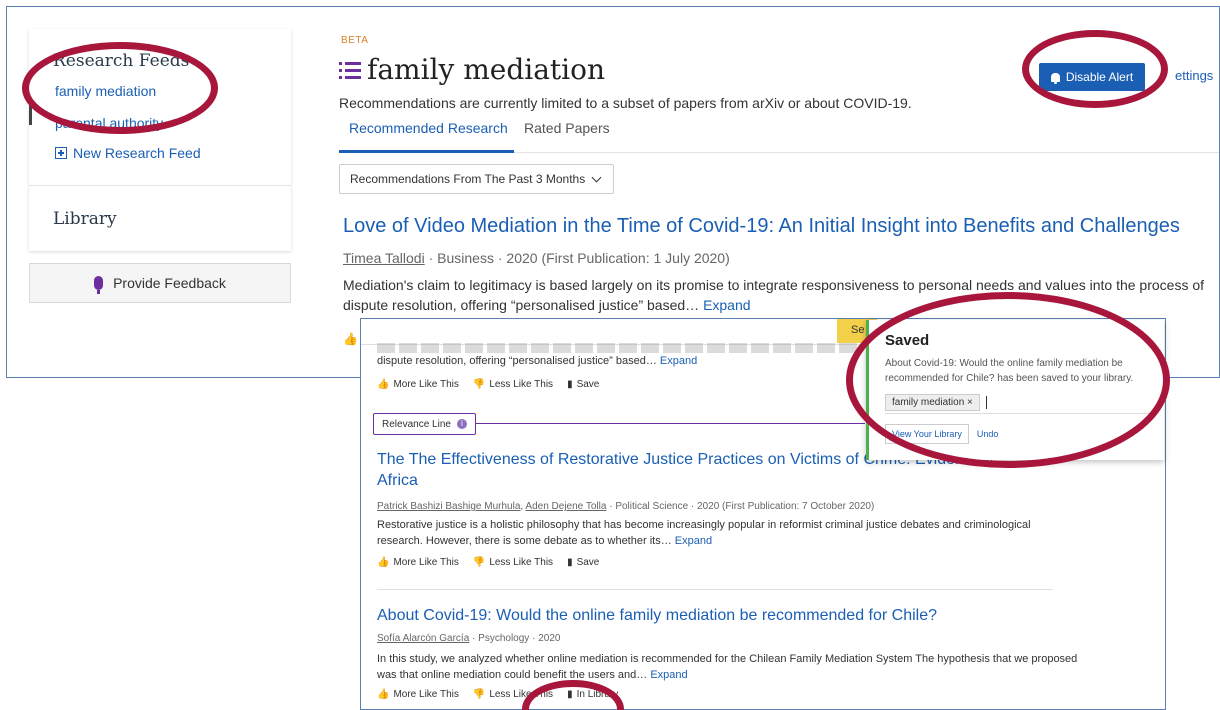  Describe the element at coordinates (99, 285) in the screenshot. I see `microphone-icon` at that location.